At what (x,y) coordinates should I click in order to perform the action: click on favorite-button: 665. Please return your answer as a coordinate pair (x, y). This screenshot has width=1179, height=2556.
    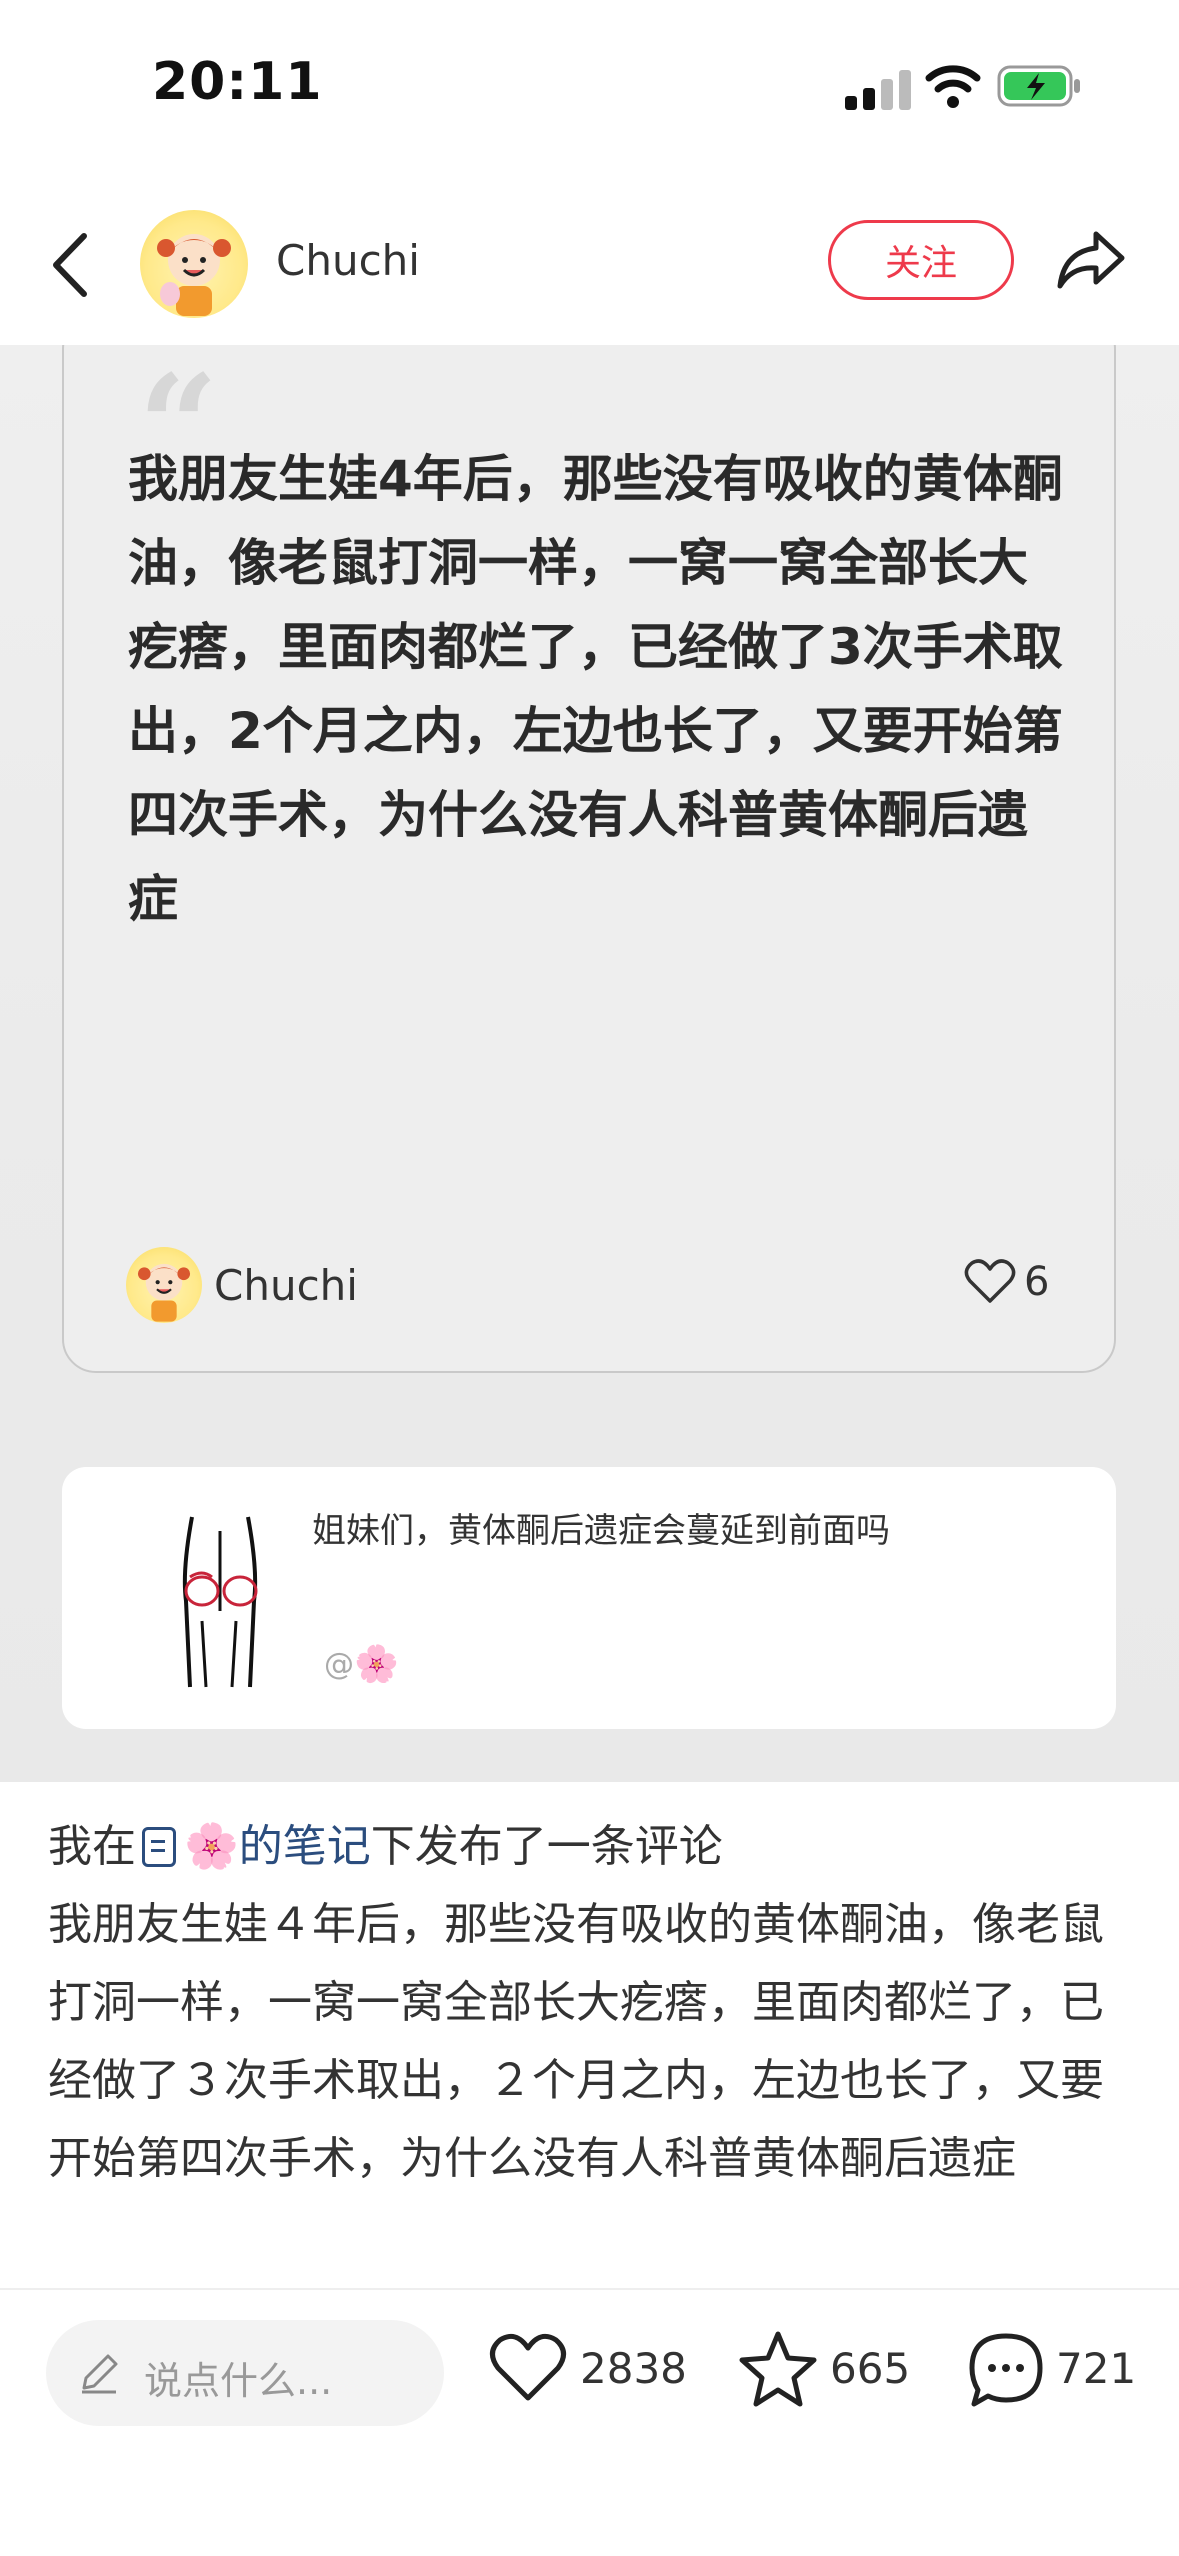
    Looking at the image, I should click on (838, 2375).